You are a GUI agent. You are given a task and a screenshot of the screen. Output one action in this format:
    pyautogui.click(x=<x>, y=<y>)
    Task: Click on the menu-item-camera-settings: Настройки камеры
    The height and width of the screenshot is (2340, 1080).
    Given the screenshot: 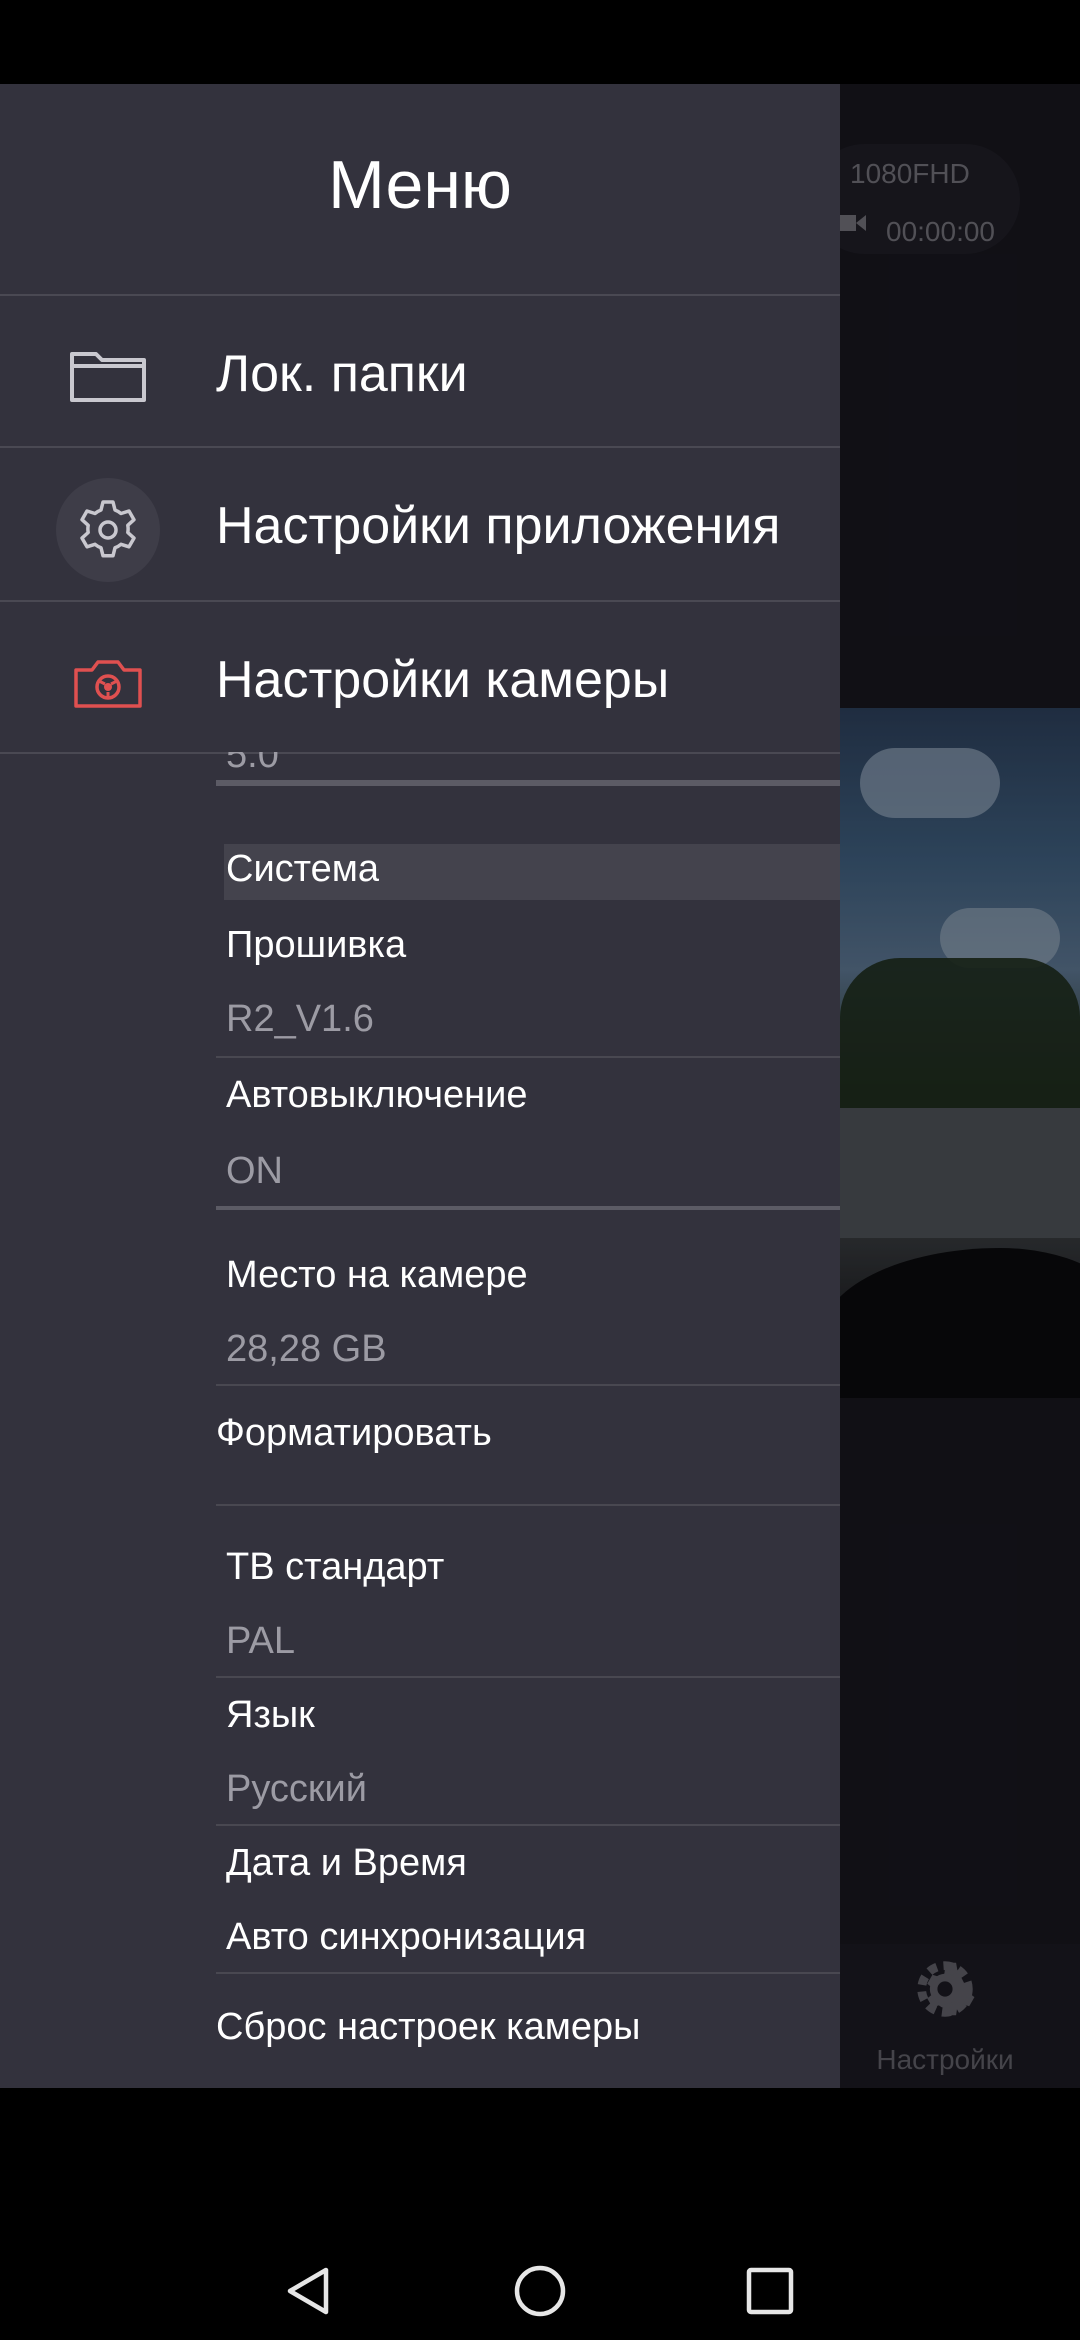 What is the action you would take?
    pyautogui.click(x=420, y=677)
    